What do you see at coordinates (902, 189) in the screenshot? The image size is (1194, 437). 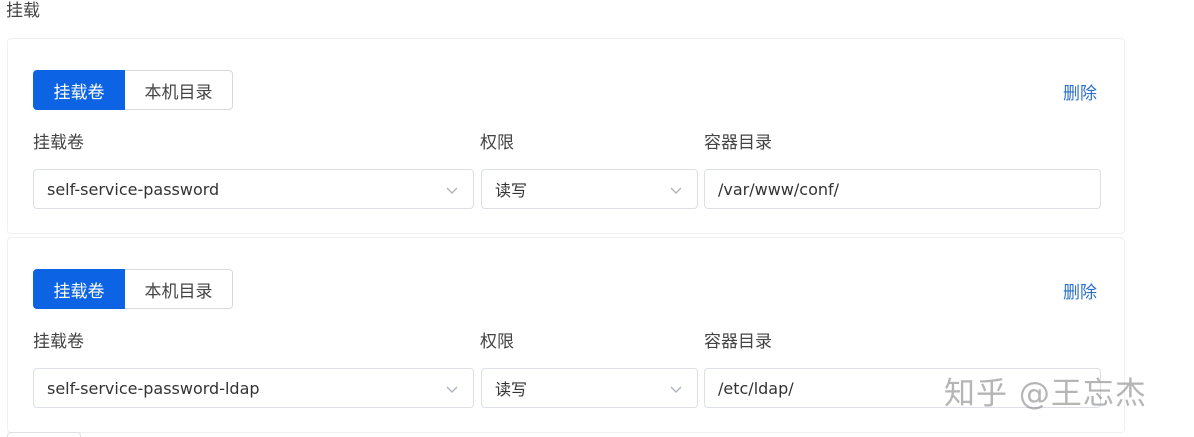 I see `container-dir-input: /var/www/conf/` at bounding box center [902, 189].